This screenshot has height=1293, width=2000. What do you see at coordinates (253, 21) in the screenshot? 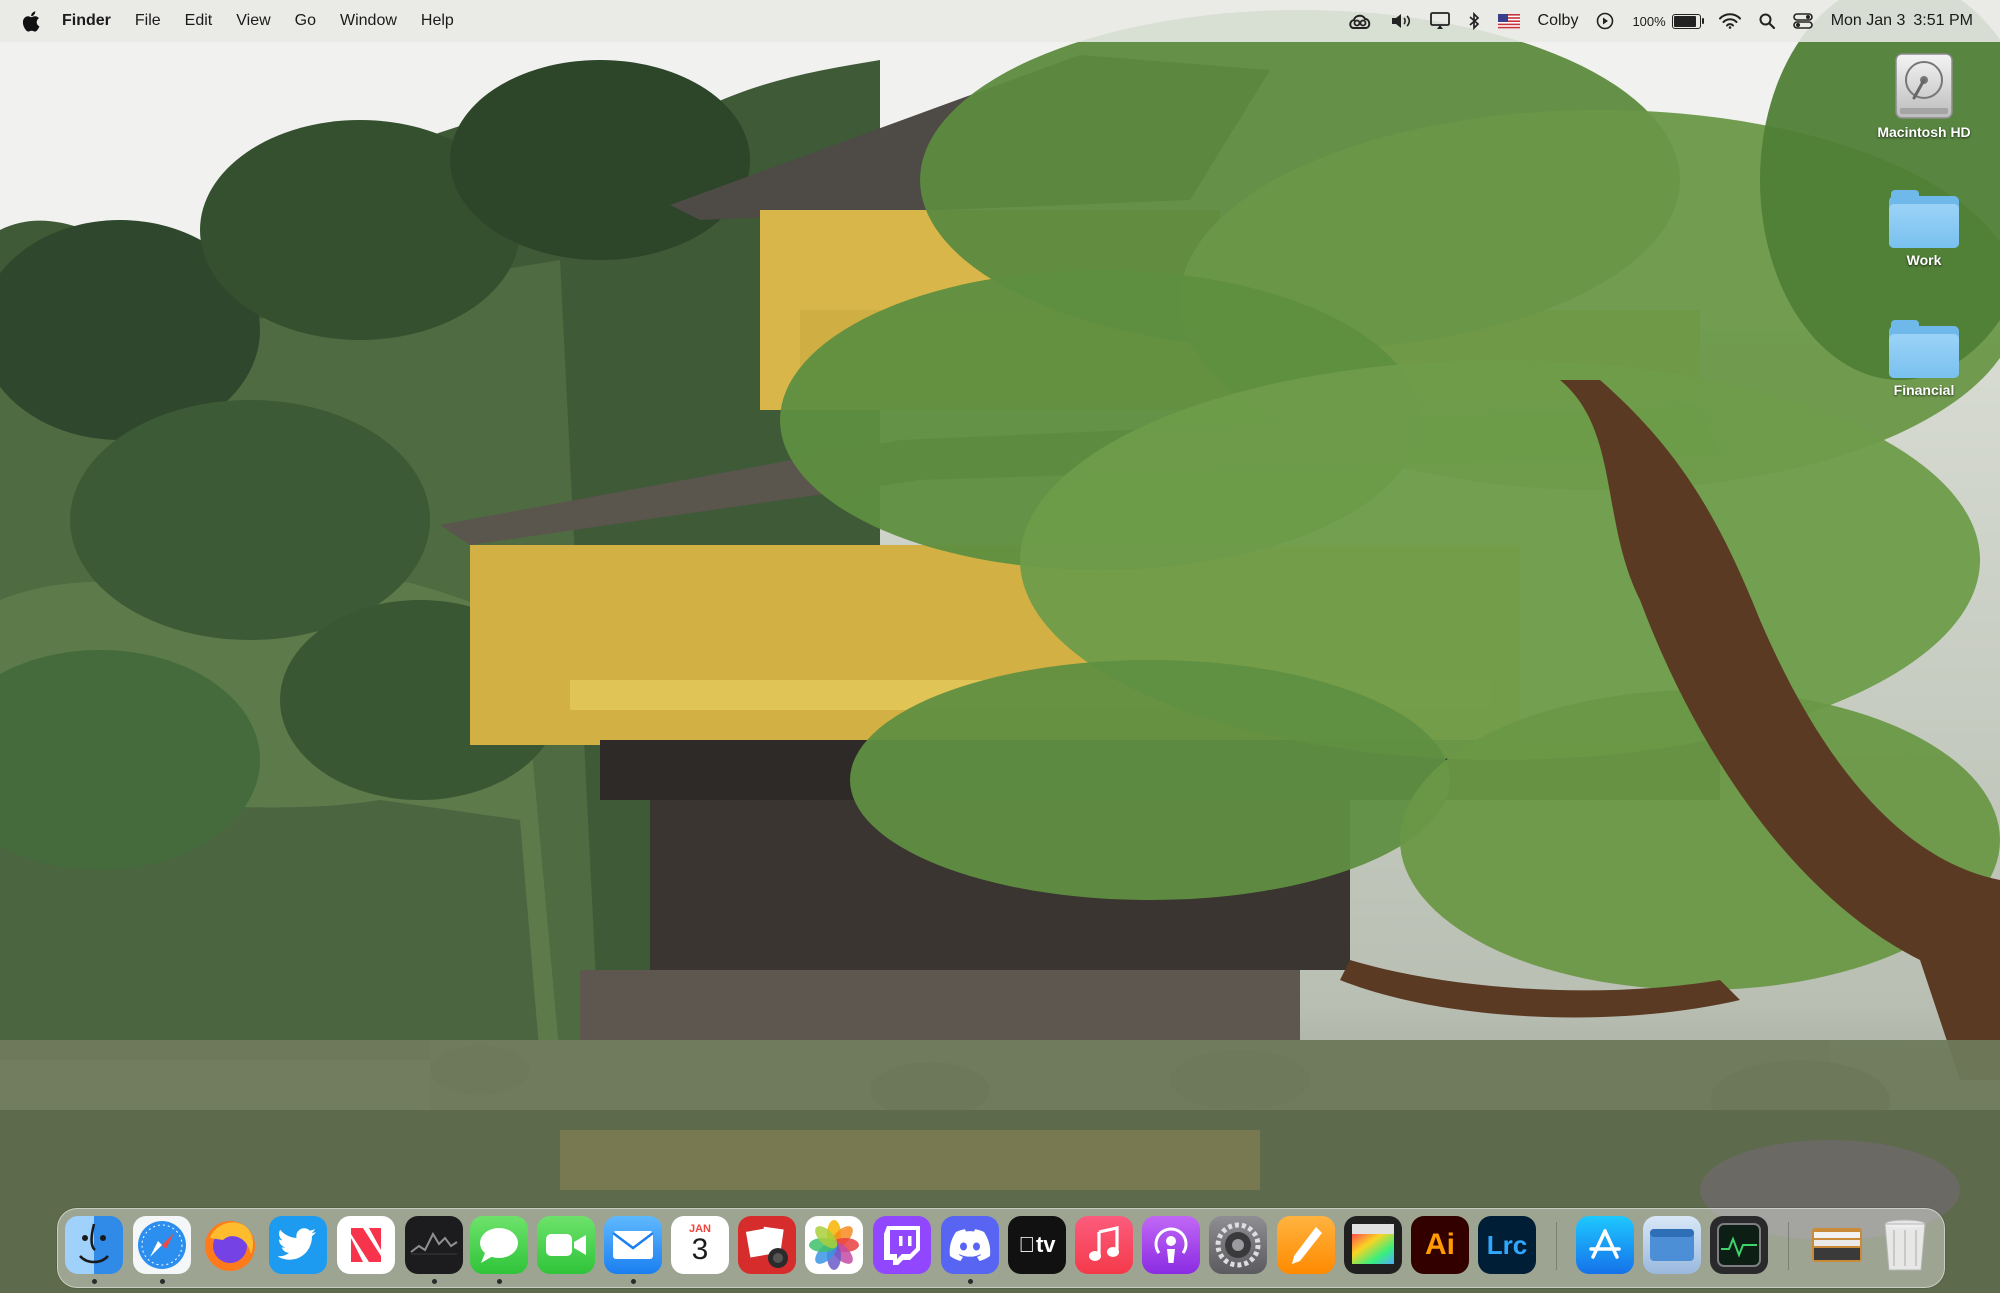
I see `view-menu: View` at bounding box center [253, 21].